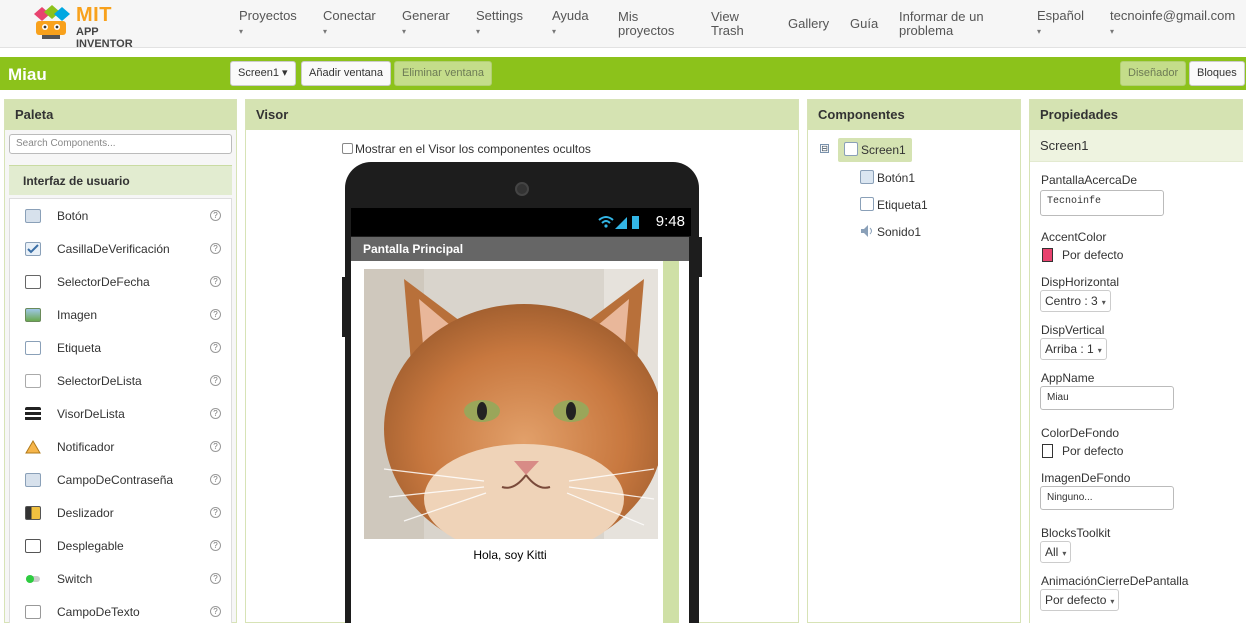  I want to click on tree-item-button1: Botón1, so click(887, 178).